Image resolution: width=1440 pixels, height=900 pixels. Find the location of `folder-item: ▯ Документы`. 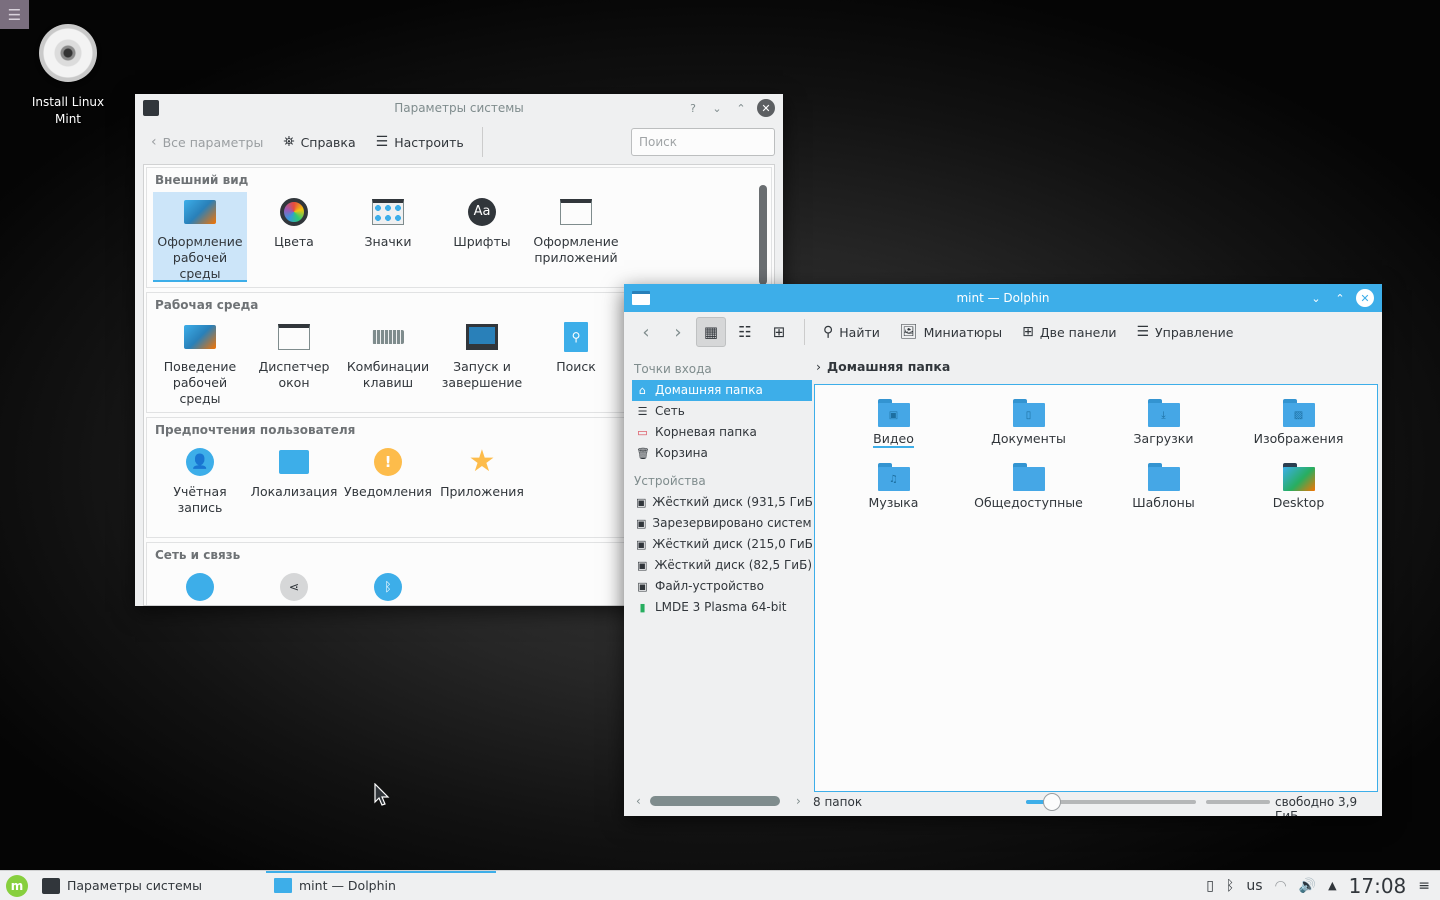

folder-item: ▯ Документы is located at coordinates (1028, 425).